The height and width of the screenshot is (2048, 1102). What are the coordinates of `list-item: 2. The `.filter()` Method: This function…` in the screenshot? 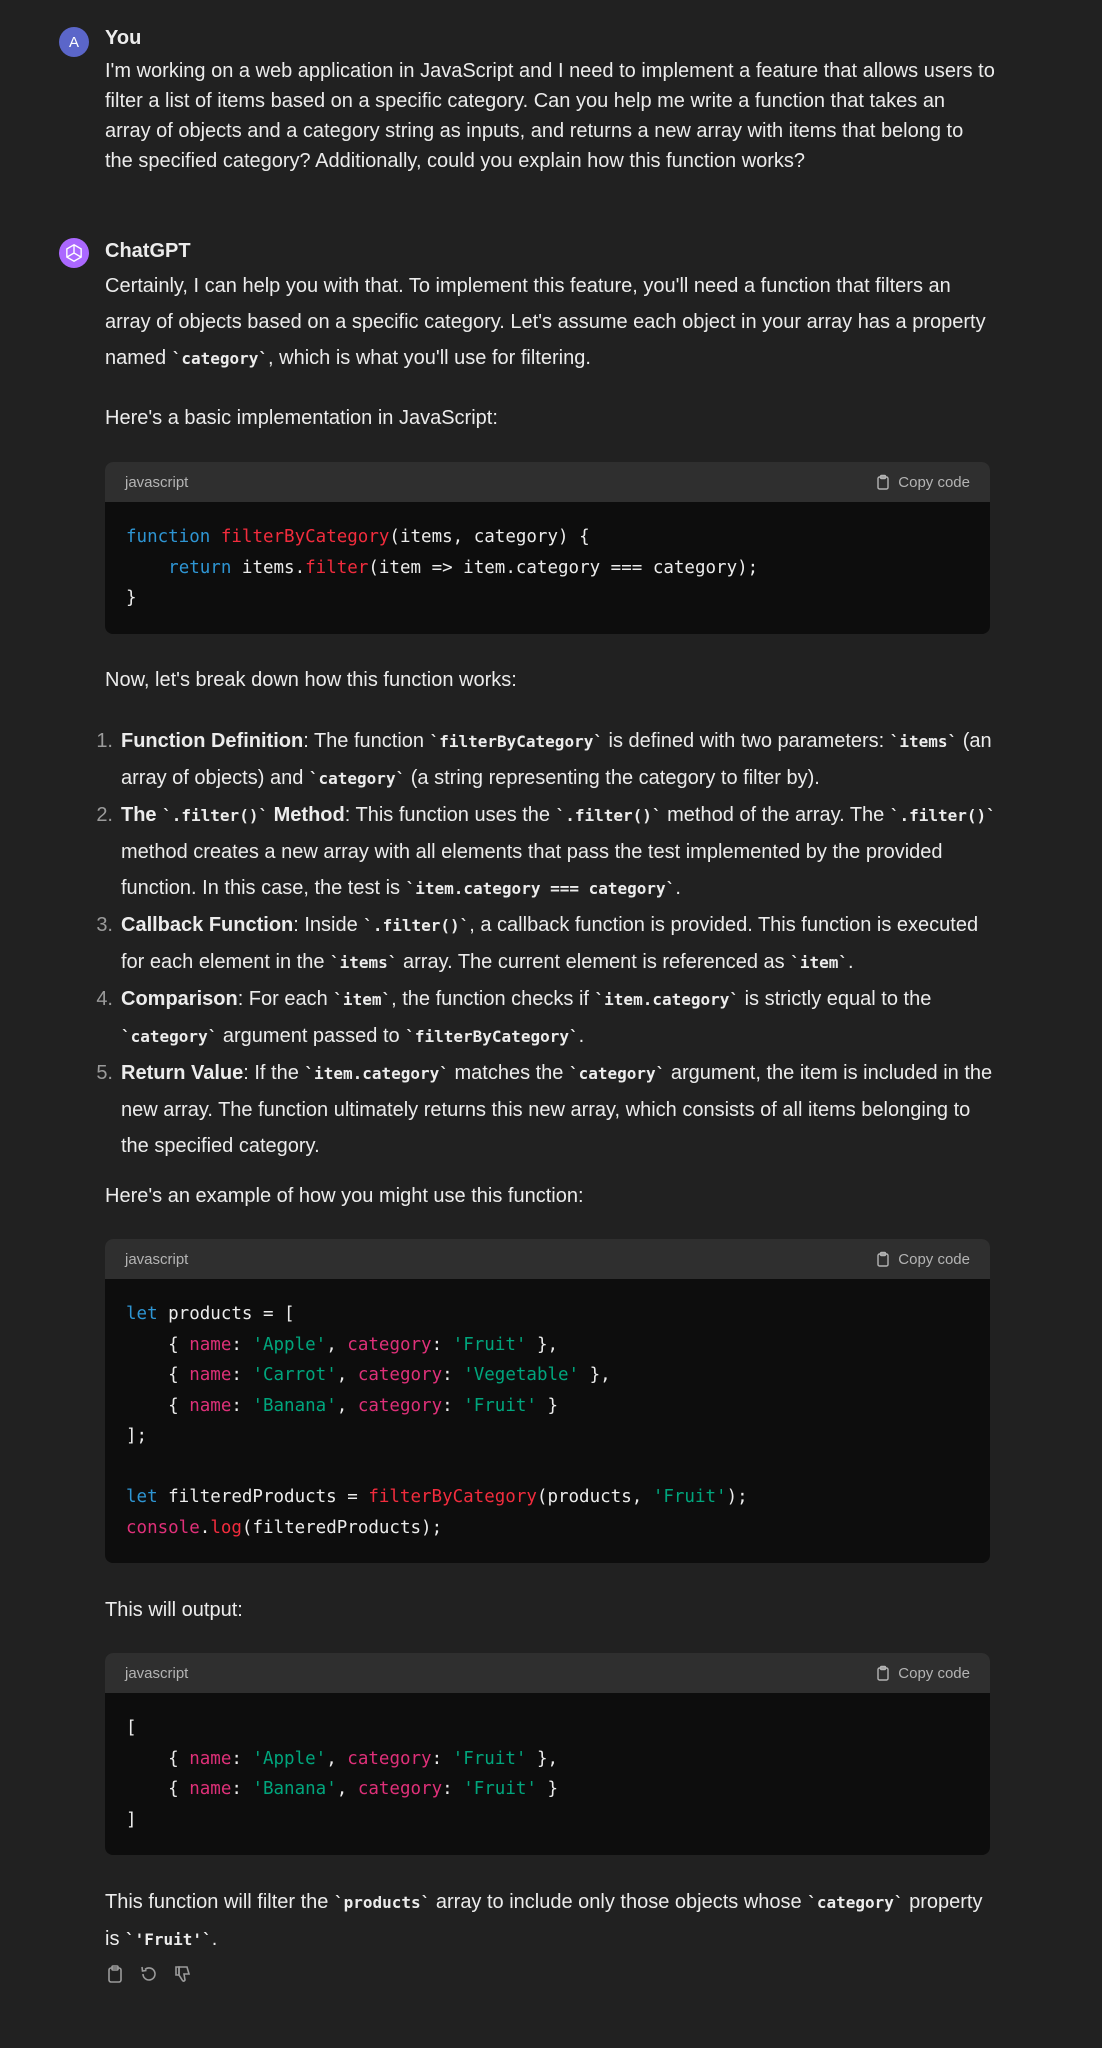 It's located at (546, 851).